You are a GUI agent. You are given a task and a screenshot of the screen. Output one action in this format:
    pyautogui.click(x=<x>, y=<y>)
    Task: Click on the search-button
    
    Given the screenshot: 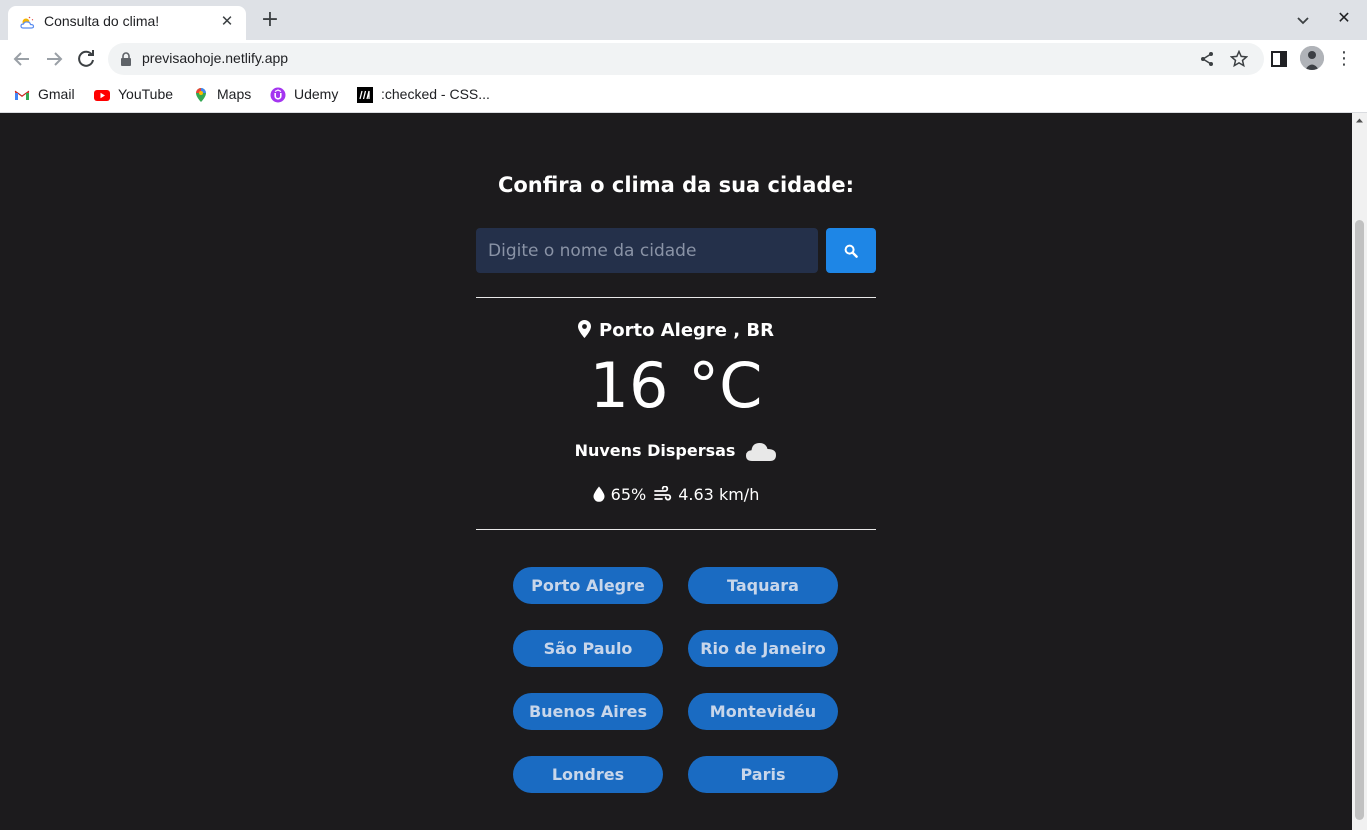 What is the action you would take?
    pyautogui.click(x=851, y=250)
    